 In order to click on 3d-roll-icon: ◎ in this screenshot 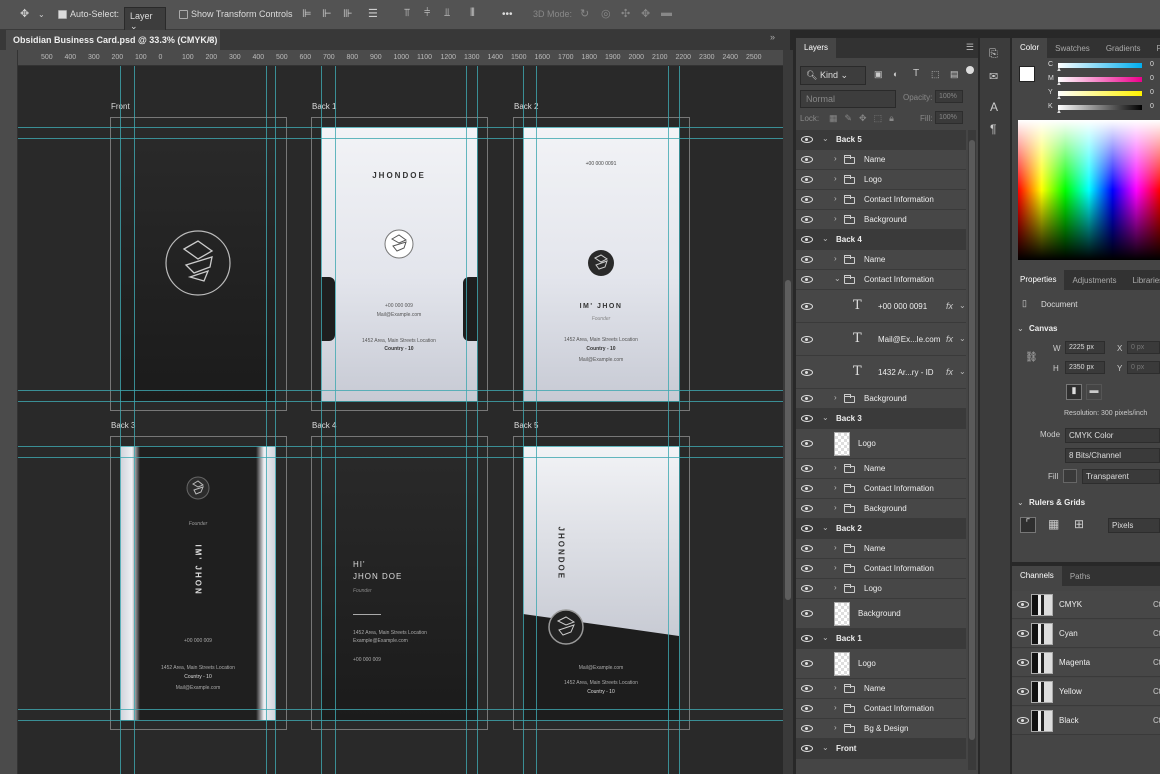, I will do `click(606, 13)`.